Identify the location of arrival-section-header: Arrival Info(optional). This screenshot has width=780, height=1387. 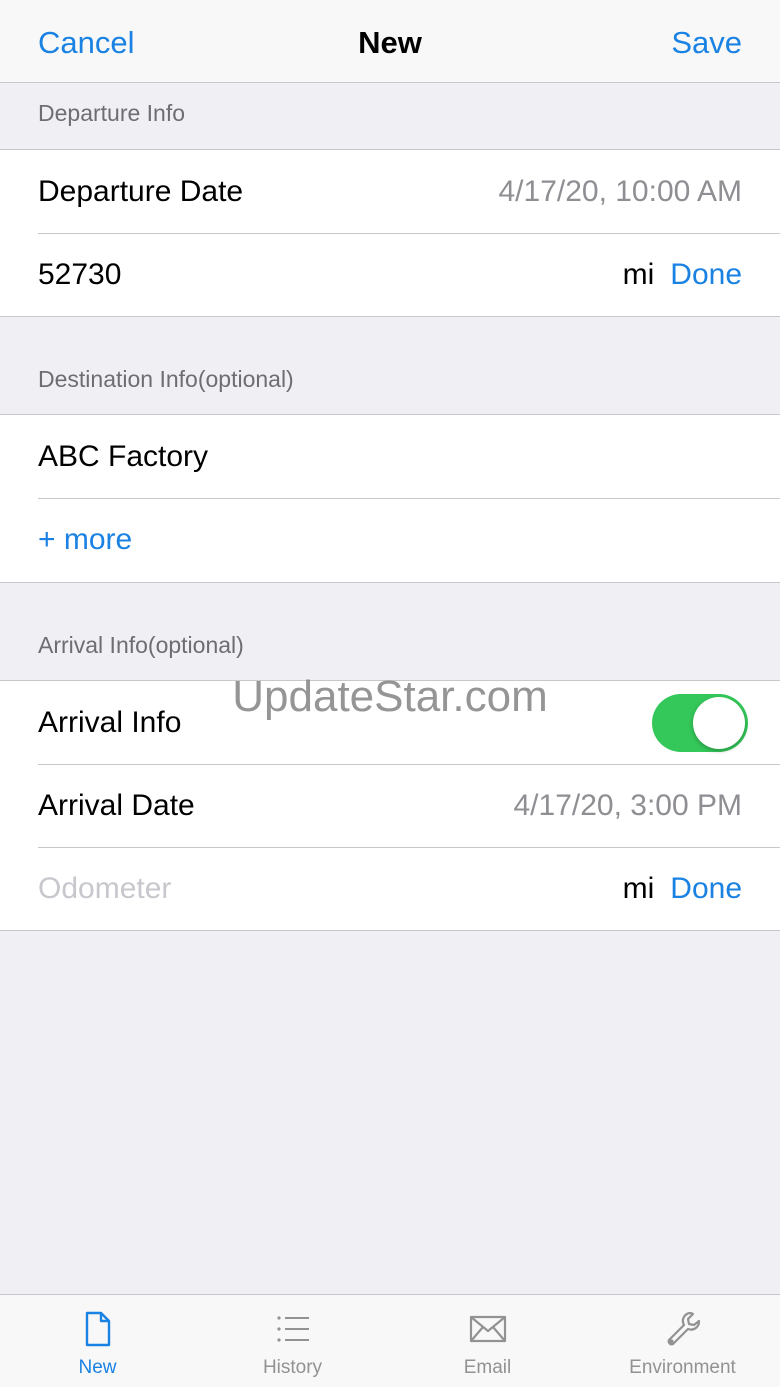
(141, 645).